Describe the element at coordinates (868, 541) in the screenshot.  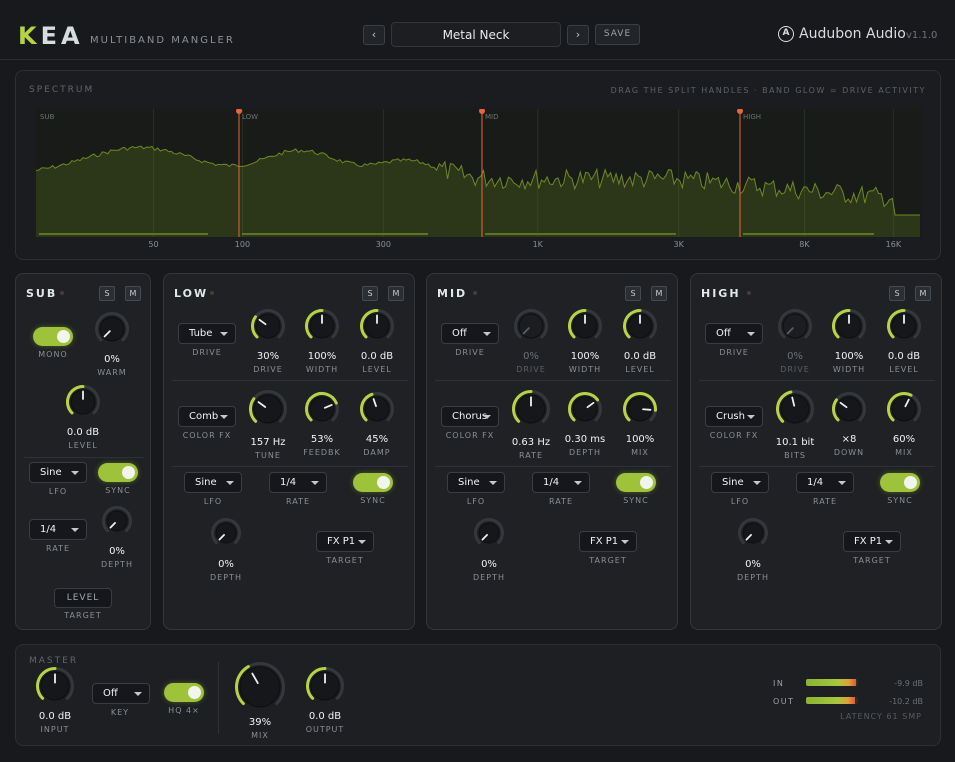
I see `high-target-value: FX P1` at that location.